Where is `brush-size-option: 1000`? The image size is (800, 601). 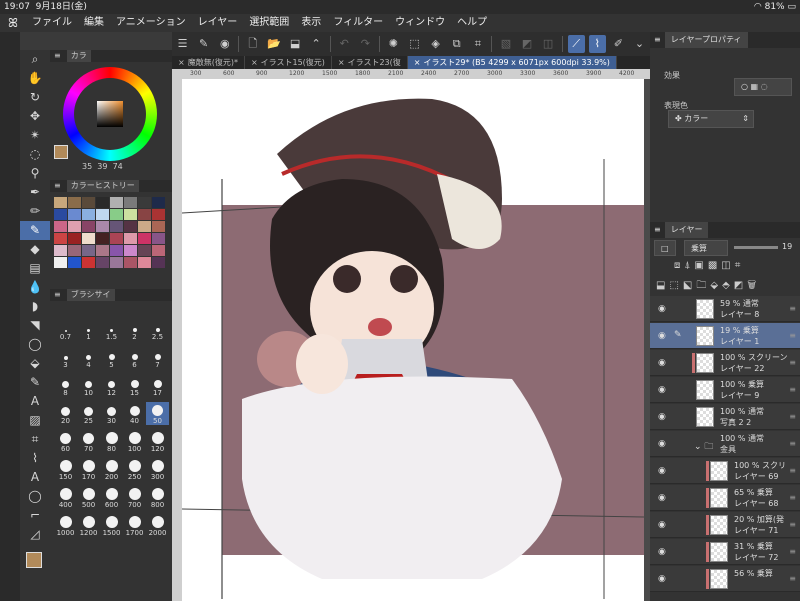
brush-size-option: 1000 is located at coordinates (65, 525).